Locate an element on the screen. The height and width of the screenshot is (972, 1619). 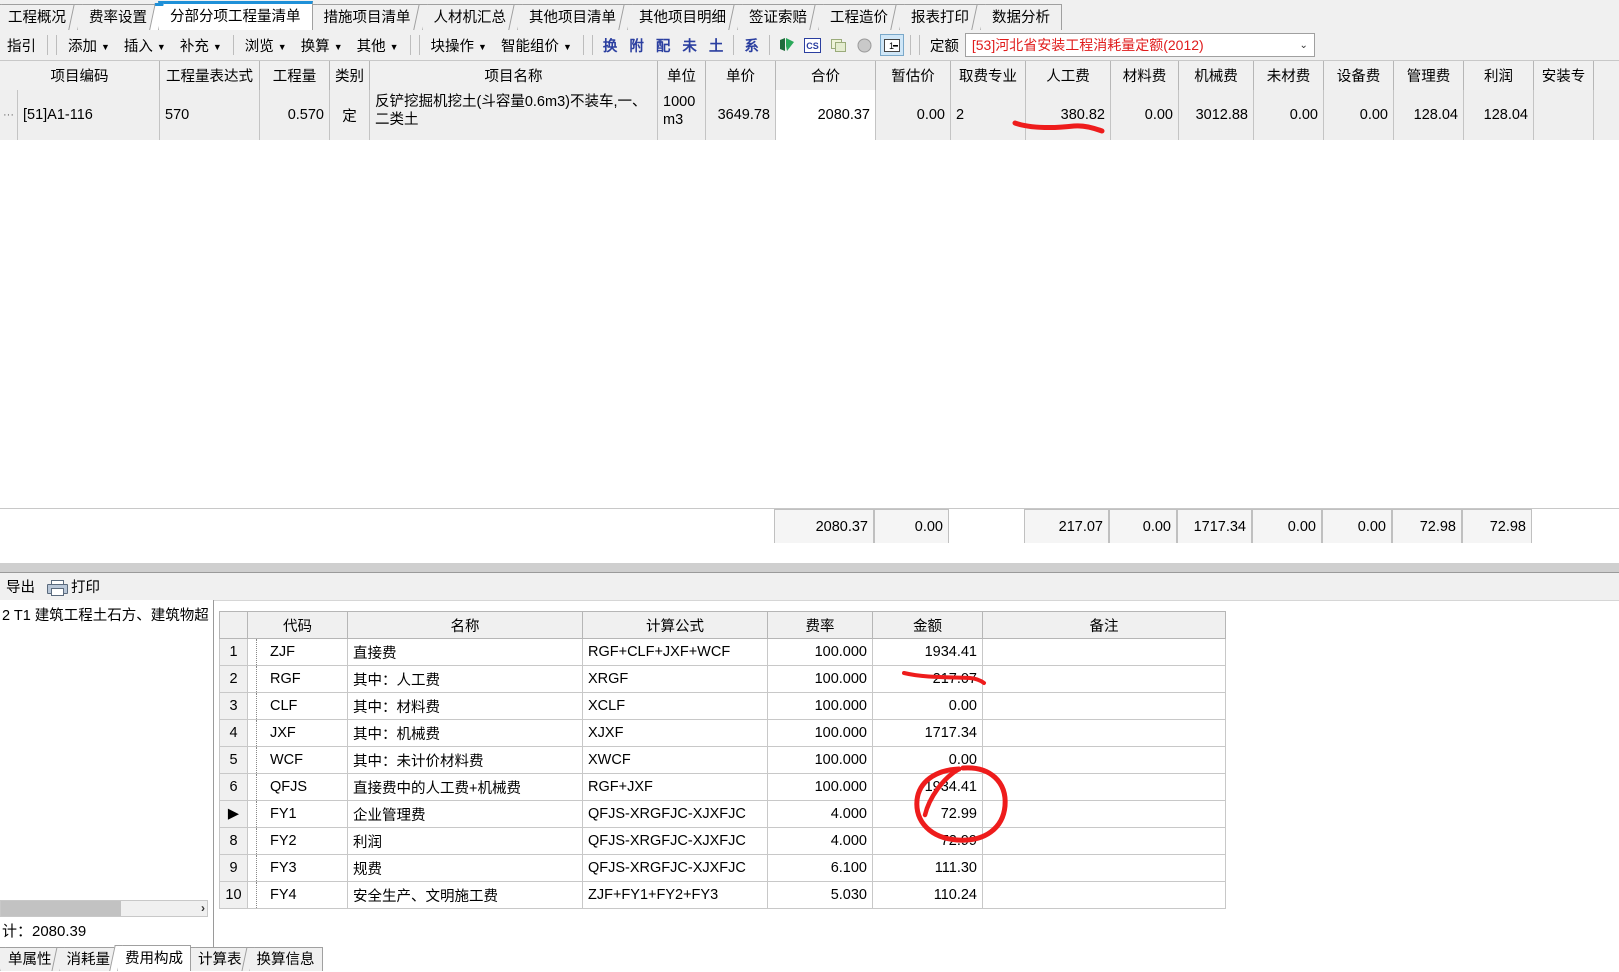
fee-row-index: 10 is located at coordinates (233, 895).